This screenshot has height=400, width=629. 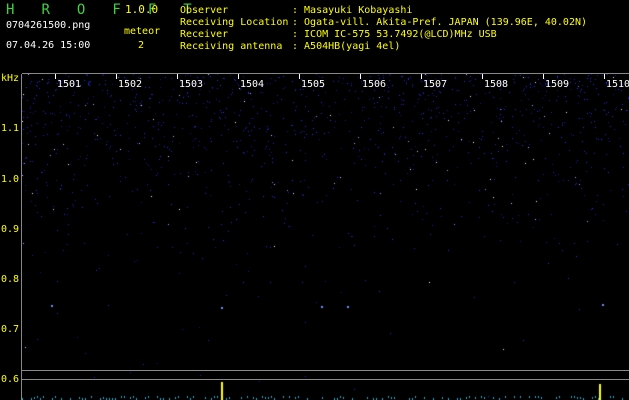 I want to click on meteor-label: meteor, so click(x=142, y=31).